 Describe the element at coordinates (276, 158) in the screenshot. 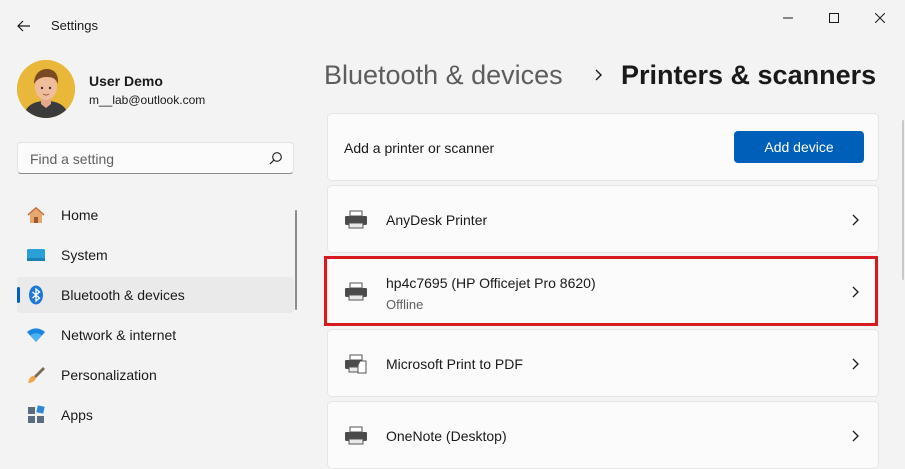

I see `search-icon` at that location.